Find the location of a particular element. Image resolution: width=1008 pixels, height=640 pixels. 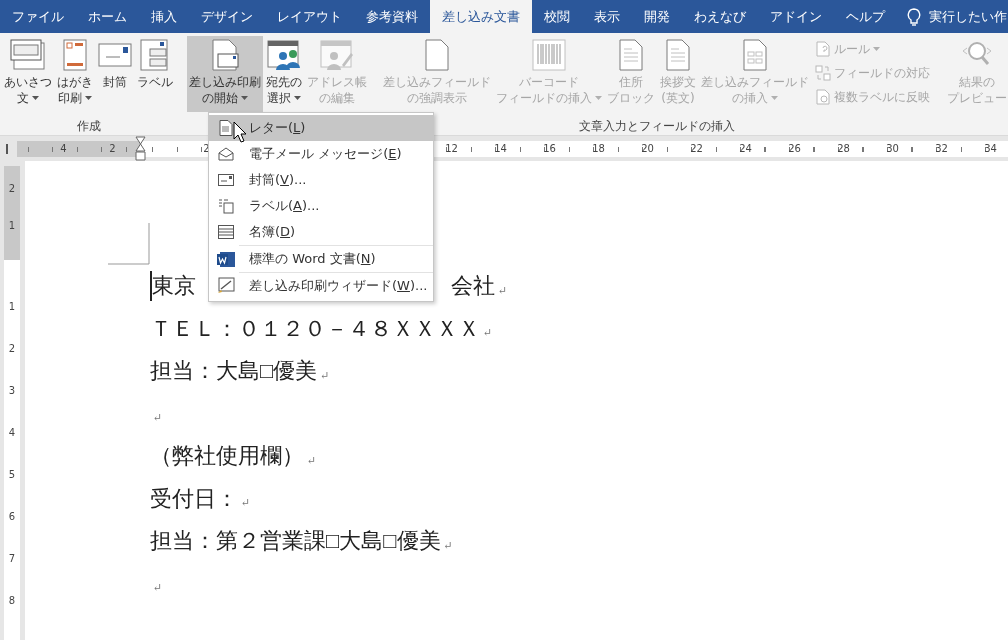

ruler-number: 18 is located at coordinates (598, 148).